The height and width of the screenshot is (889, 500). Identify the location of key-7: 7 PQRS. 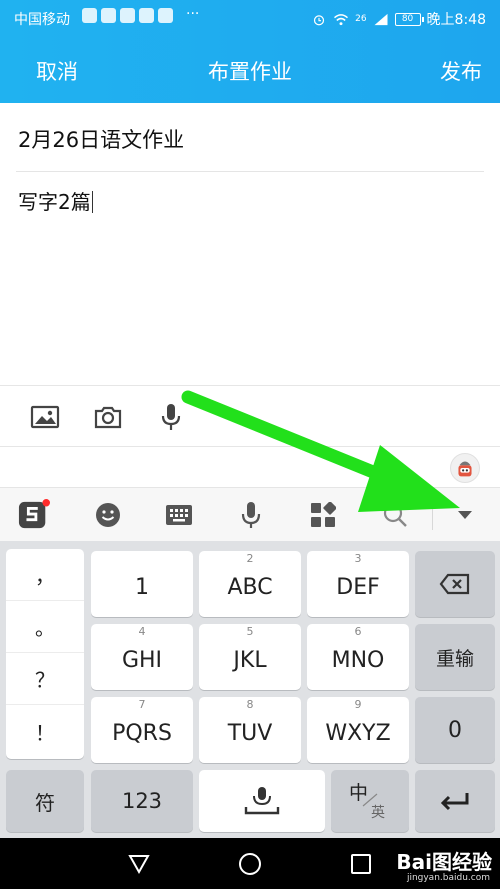
(142, 730).